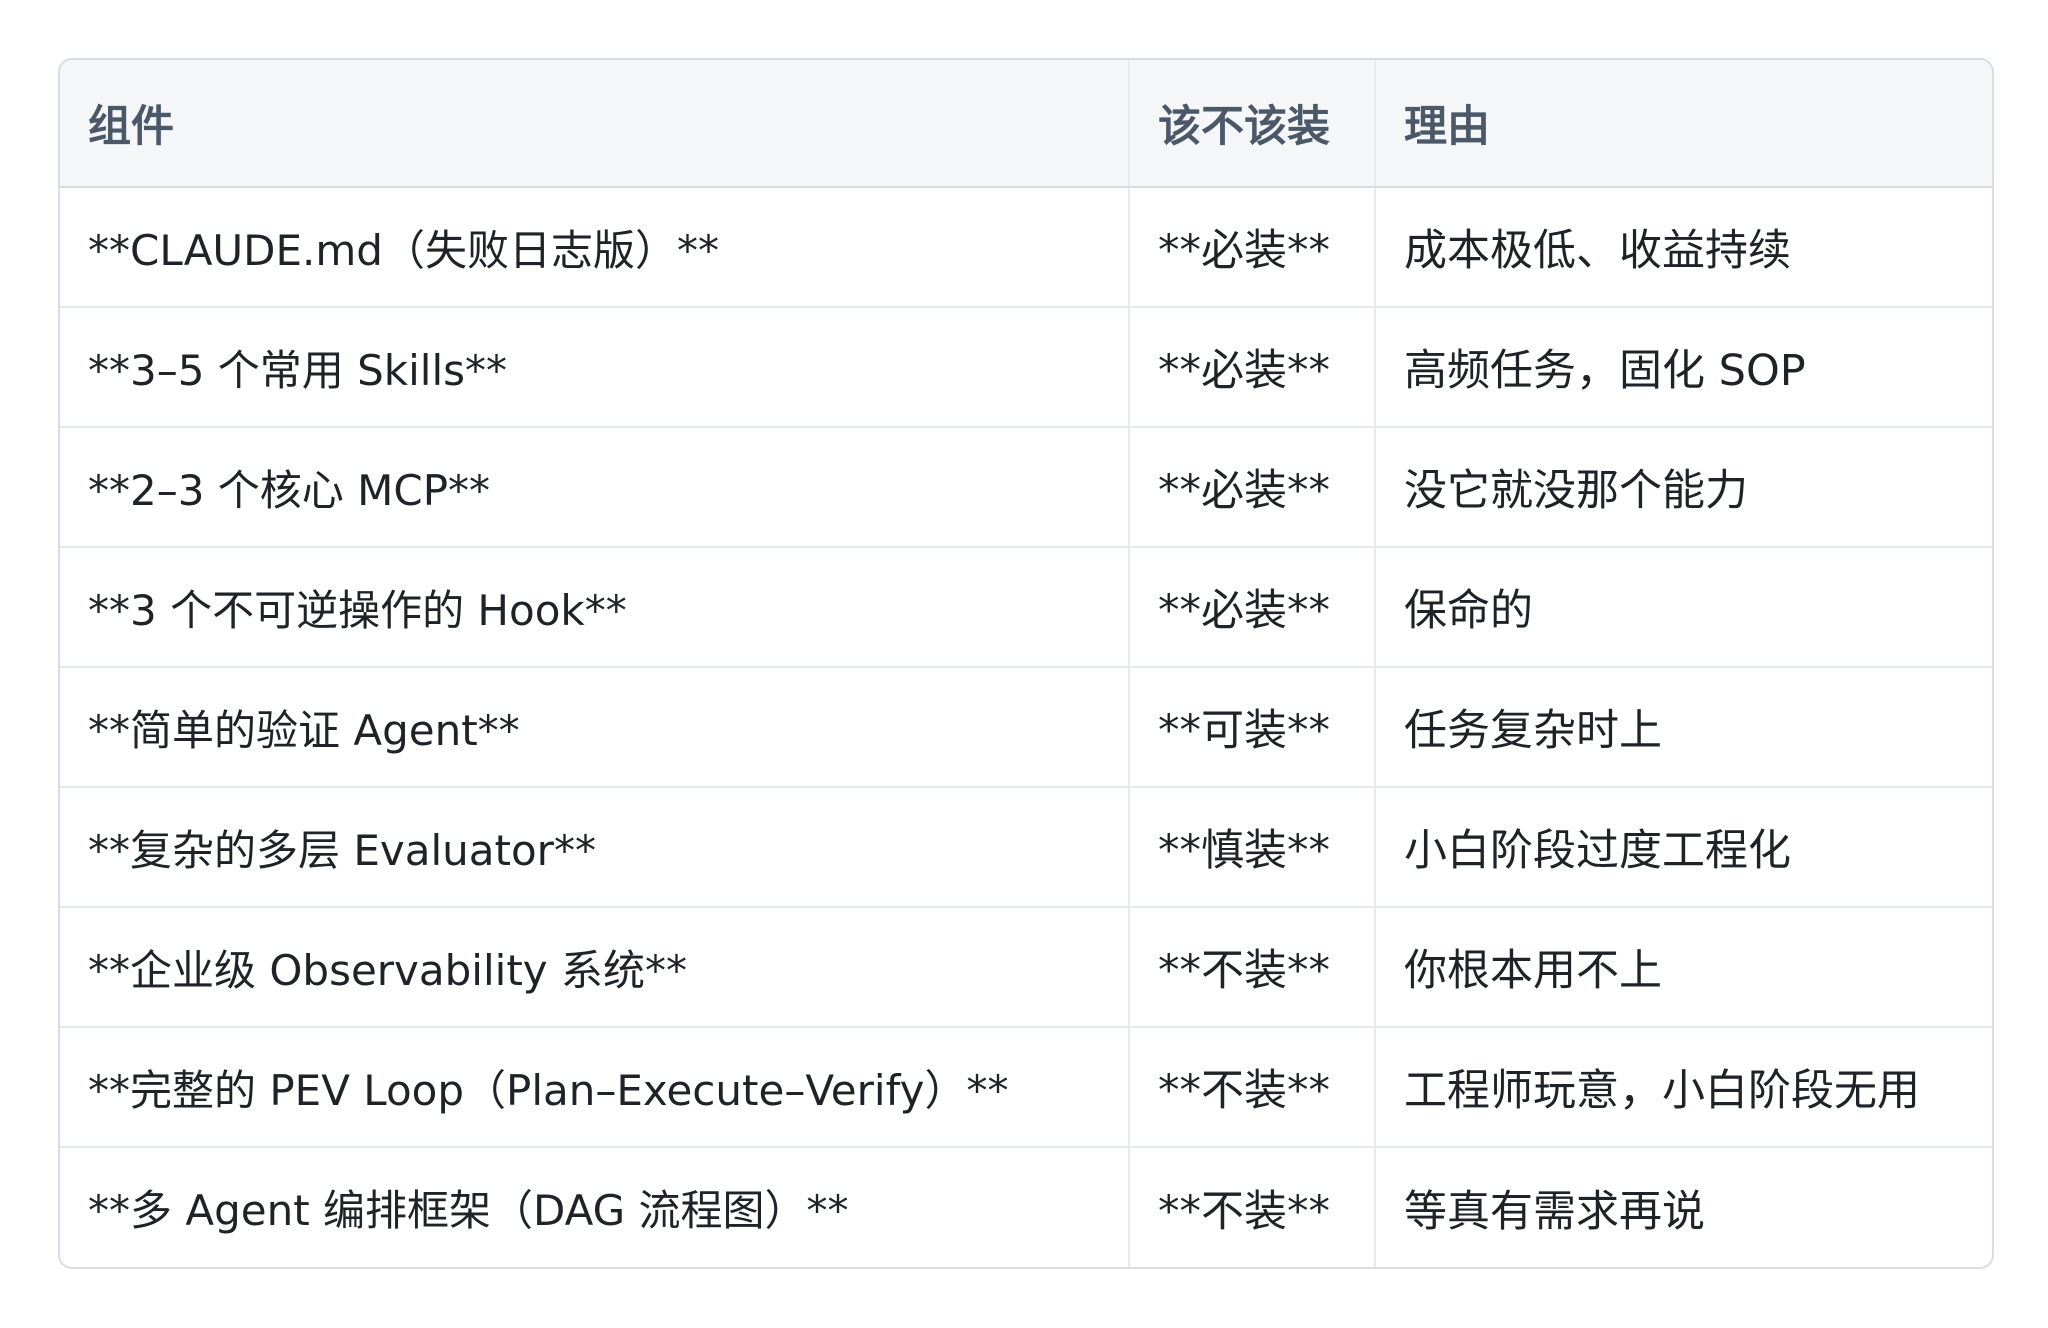 The height and width of the screenshot is (1328, 2048). What do you see at coordinates (594, 846) in the screenshot?
I see `cell-component: **复杂的多层 Evaluator**` at bounding box center [594, 846].